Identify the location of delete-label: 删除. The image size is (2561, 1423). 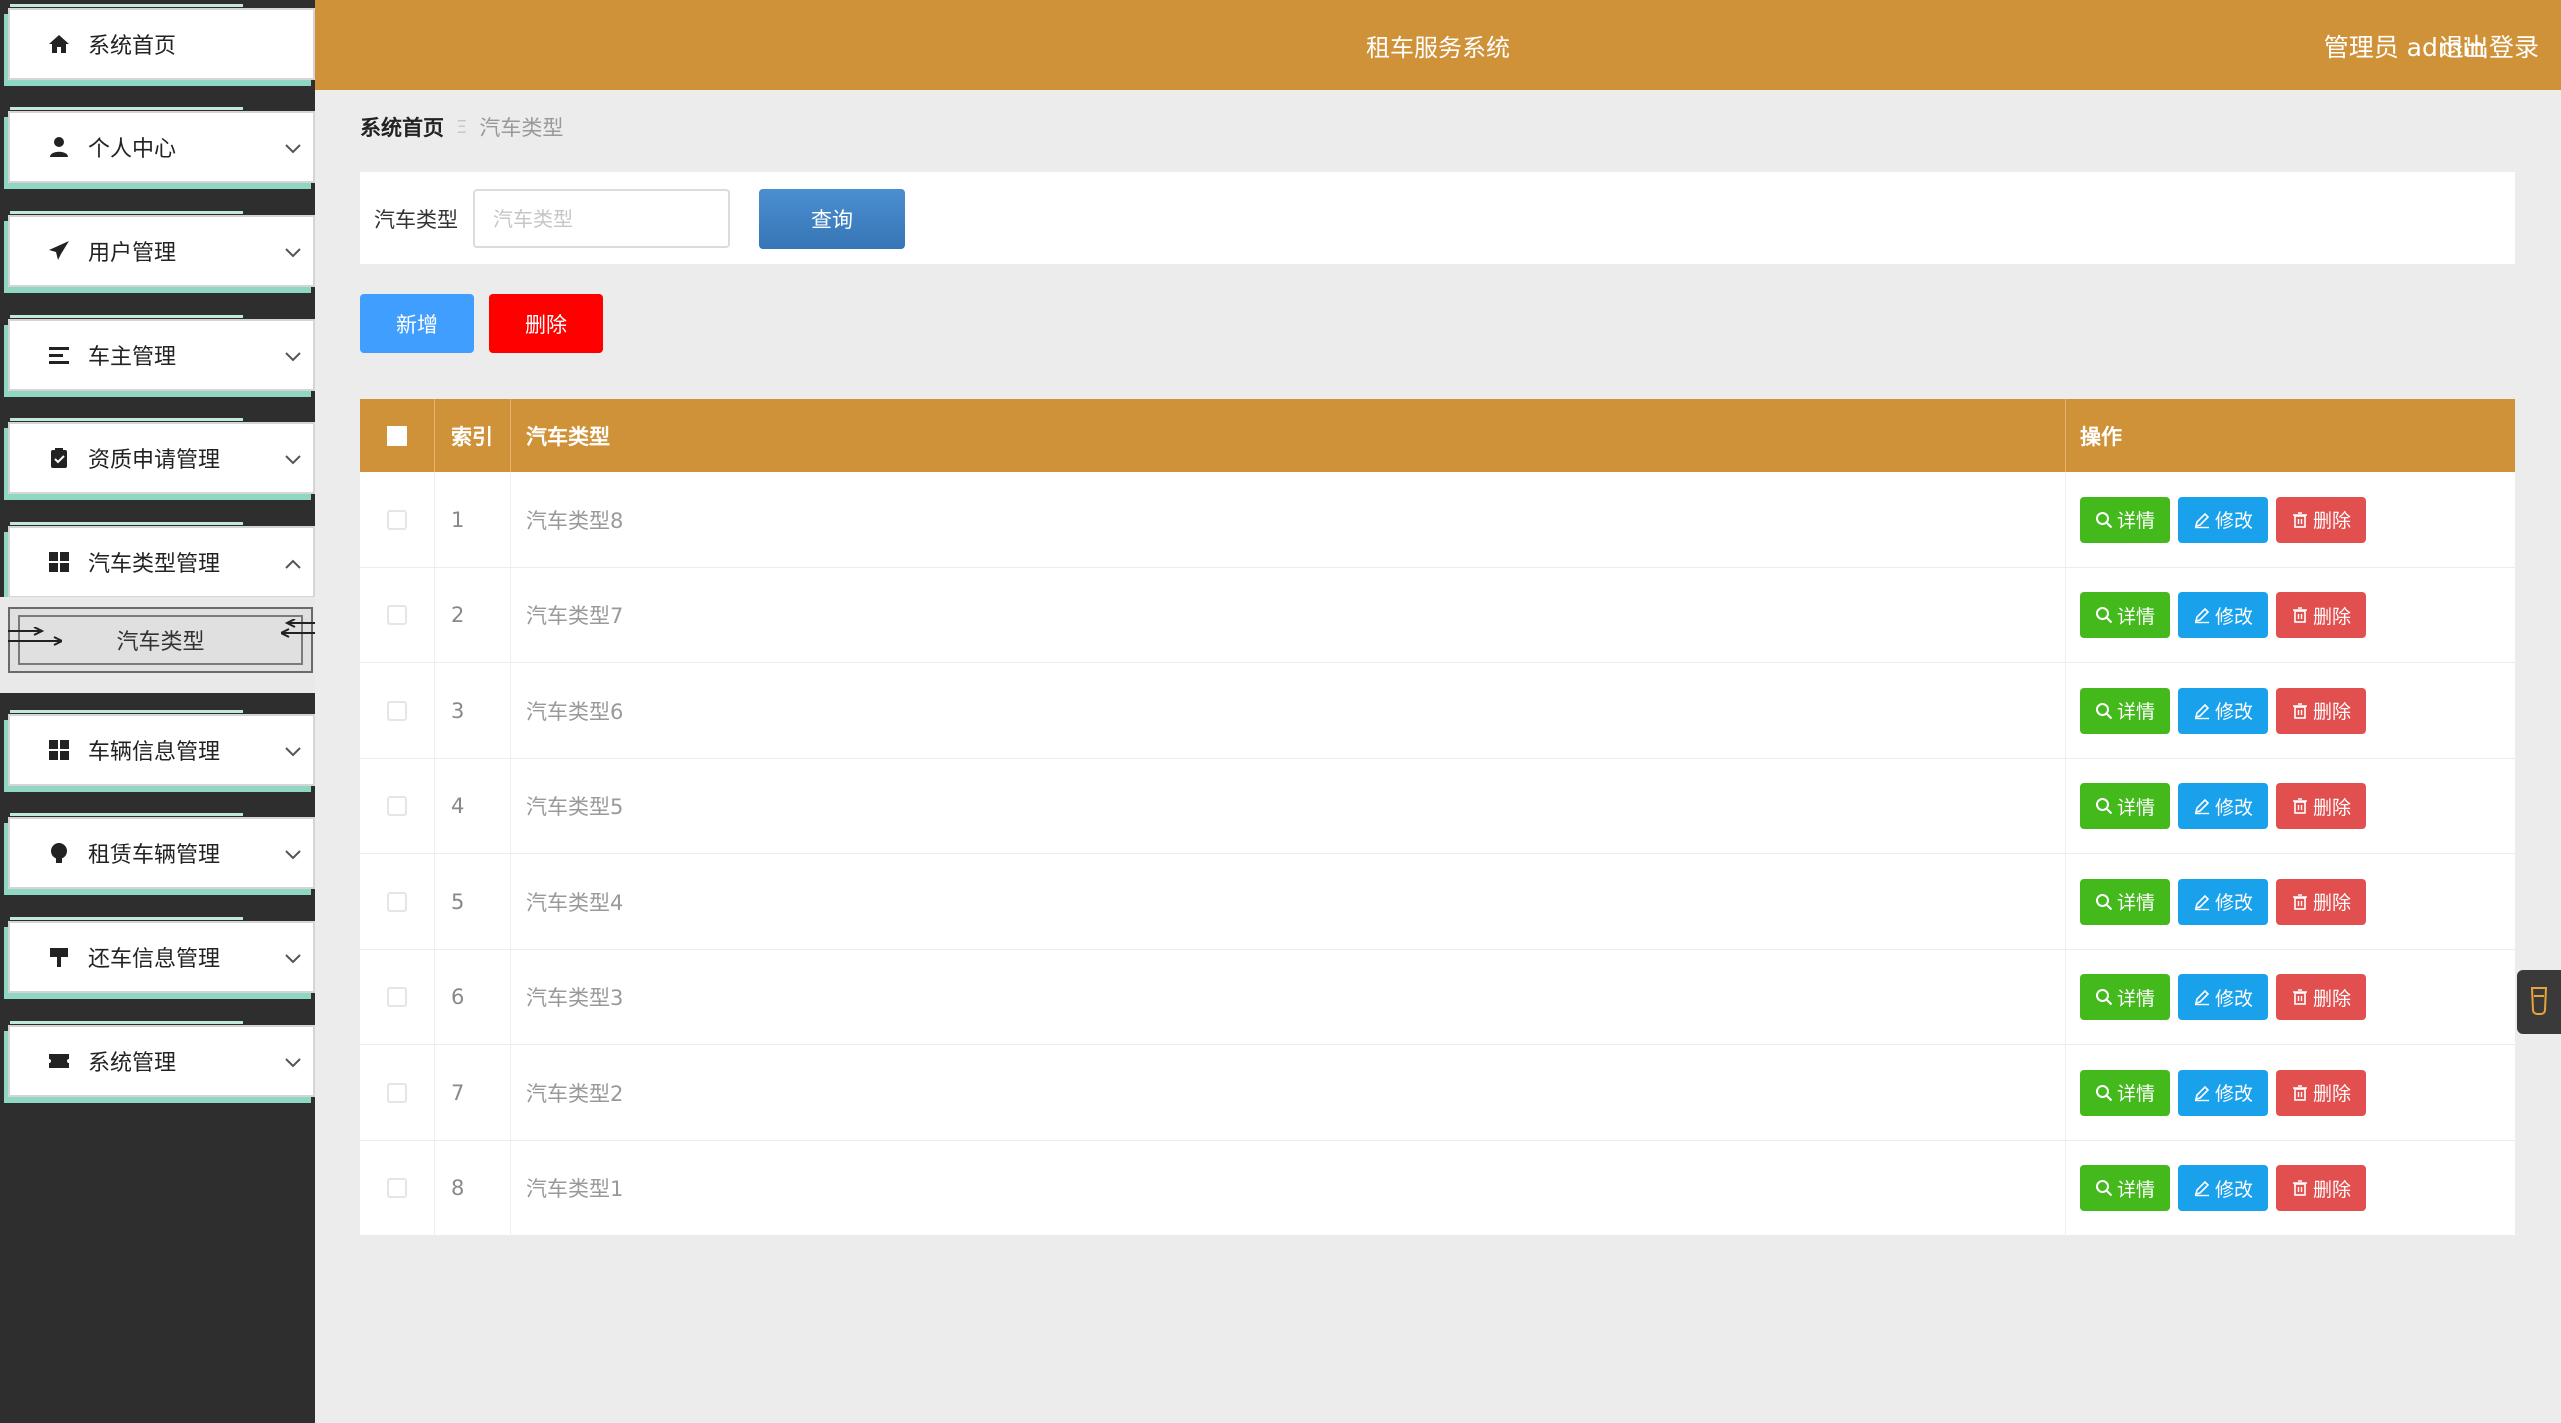
(2331, 521).